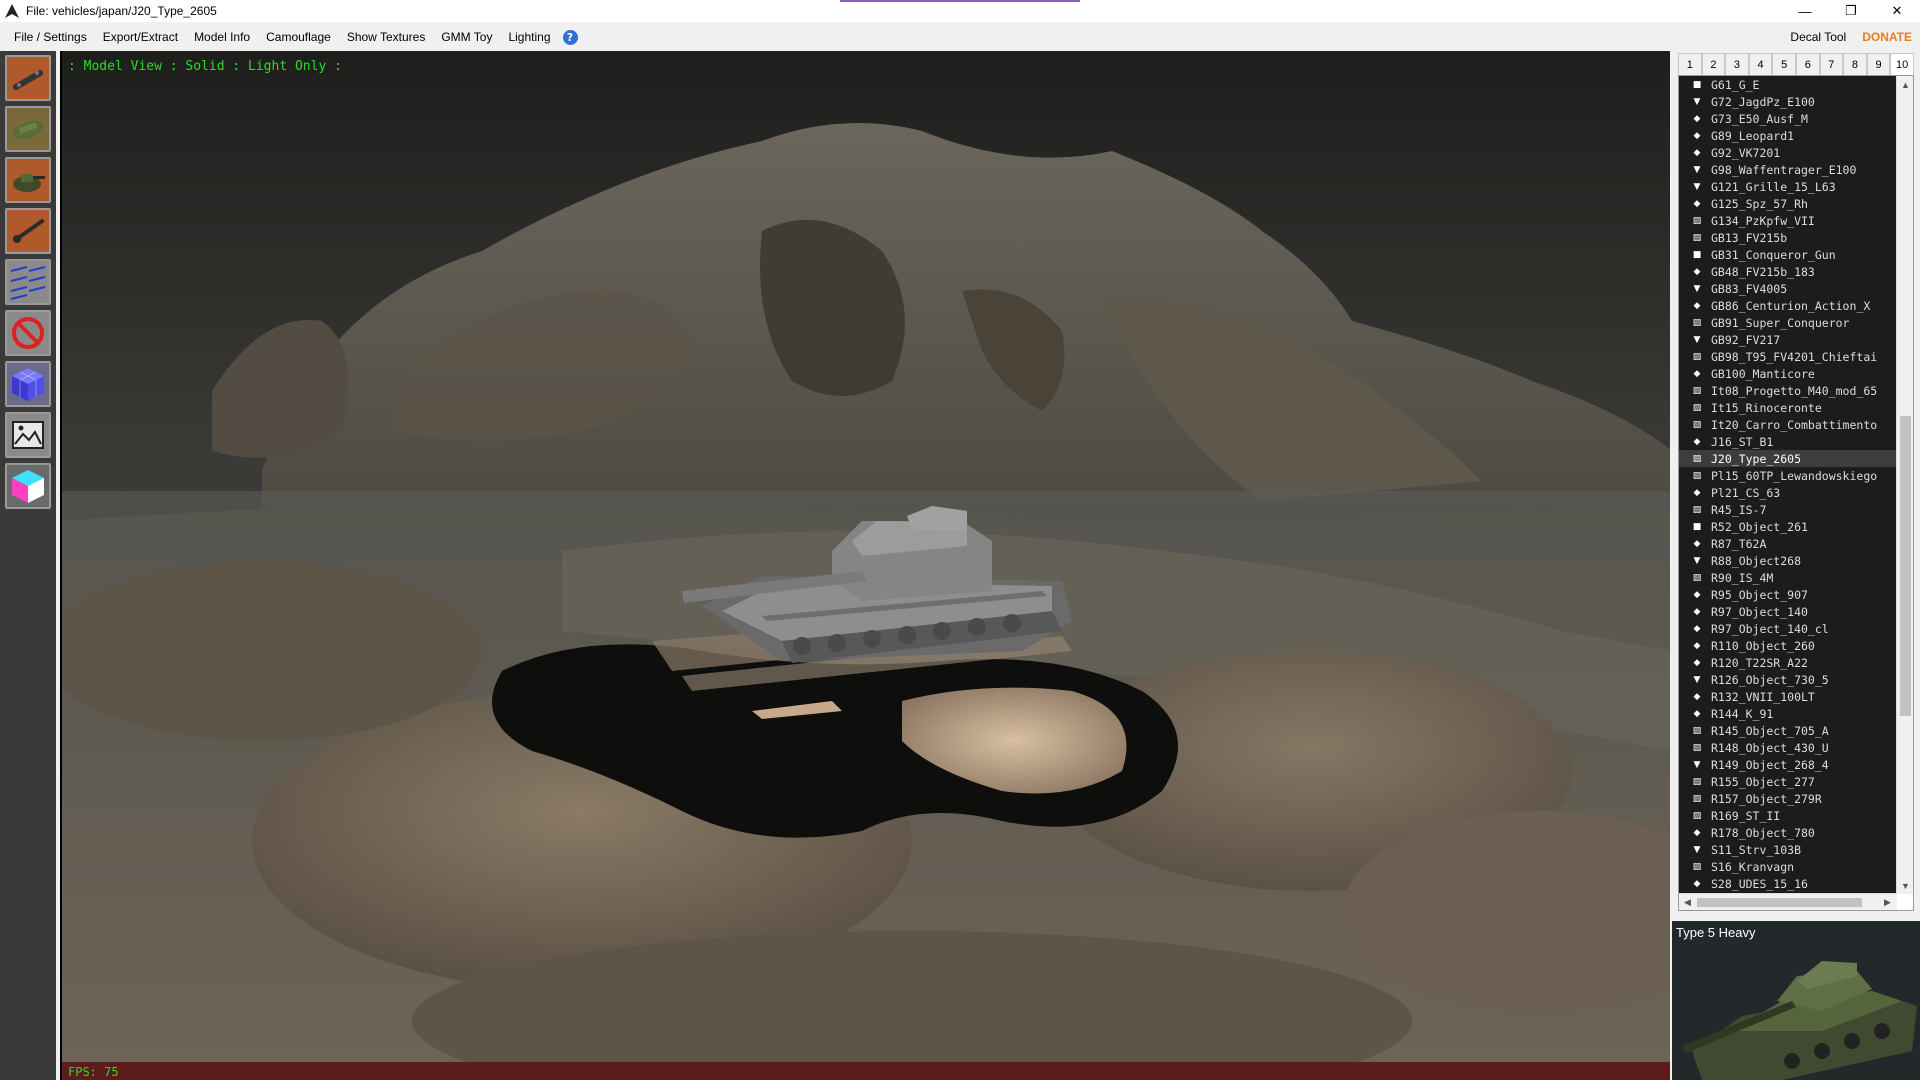 This screenshot has width=1920, height=1080. I want to click on list-item: ◆ R87_T62A, so click(1788, 543).